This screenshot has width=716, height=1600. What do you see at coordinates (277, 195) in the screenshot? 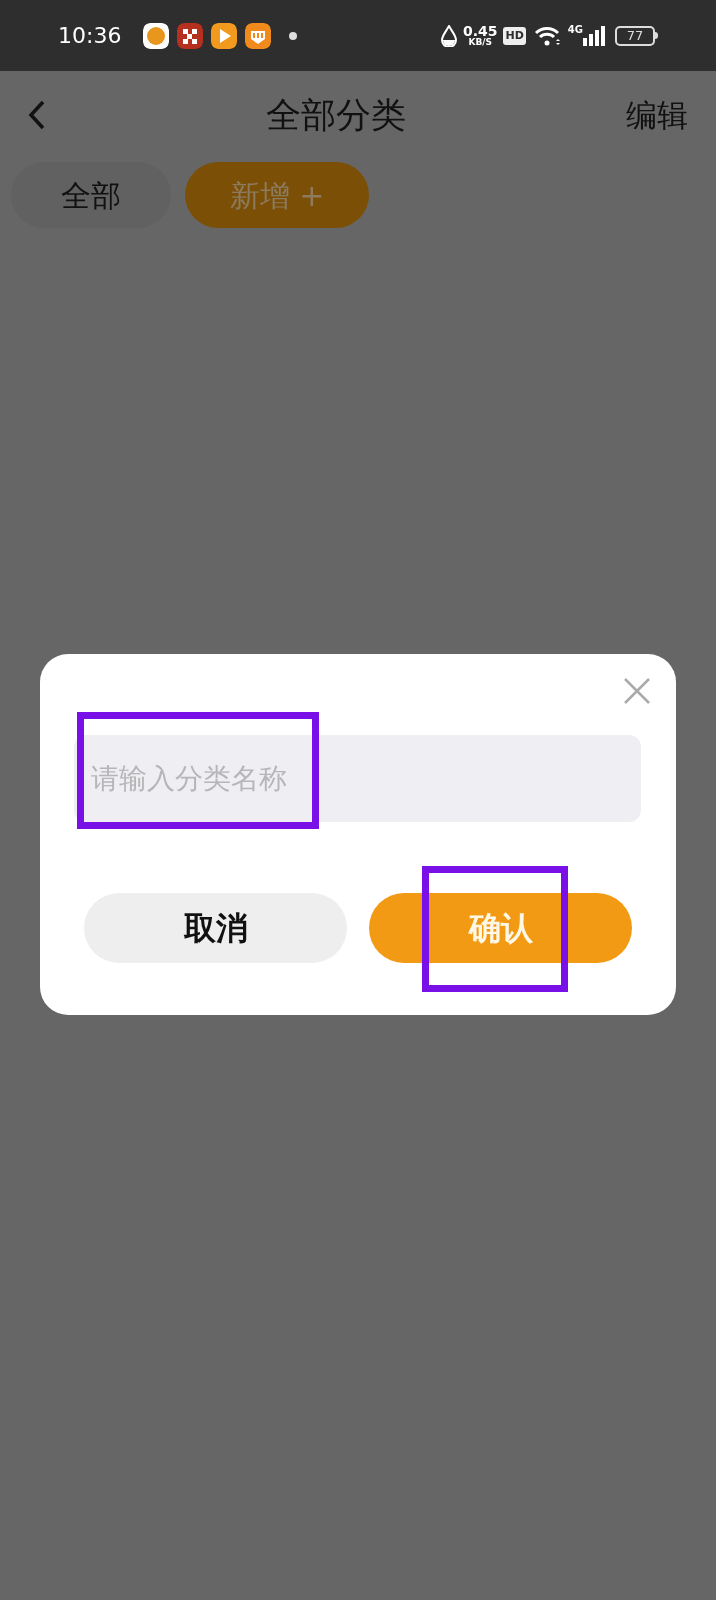
I see `category-chip: 新增 +` at bounding box center [277, 195].